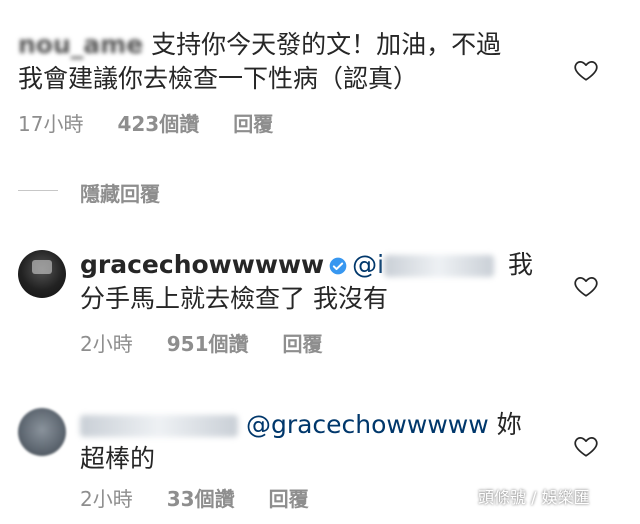  What do you see at coordinates (253, 122) in the screenshot?
I see `comment-1-reply-button: 回覆` at bounding box center [253, 122].